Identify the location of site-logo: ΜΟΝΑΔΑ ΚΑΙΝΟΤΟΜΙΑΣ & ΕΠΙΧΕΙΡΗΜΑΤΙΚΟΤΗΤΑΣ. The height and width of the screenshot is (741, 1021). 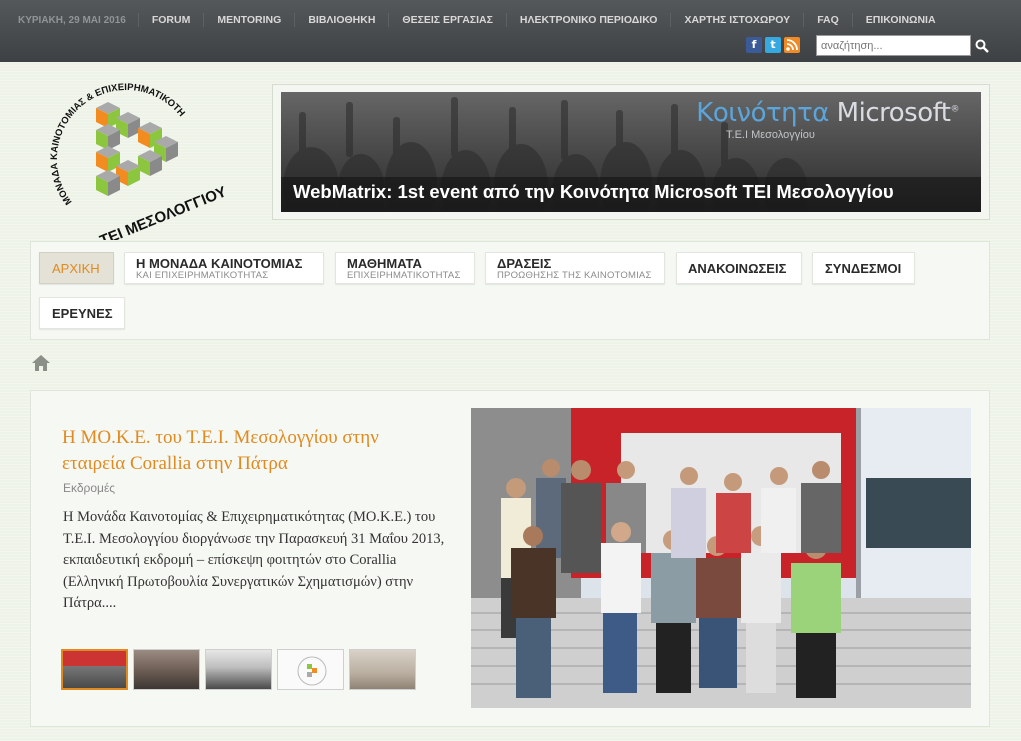
(135, 161).